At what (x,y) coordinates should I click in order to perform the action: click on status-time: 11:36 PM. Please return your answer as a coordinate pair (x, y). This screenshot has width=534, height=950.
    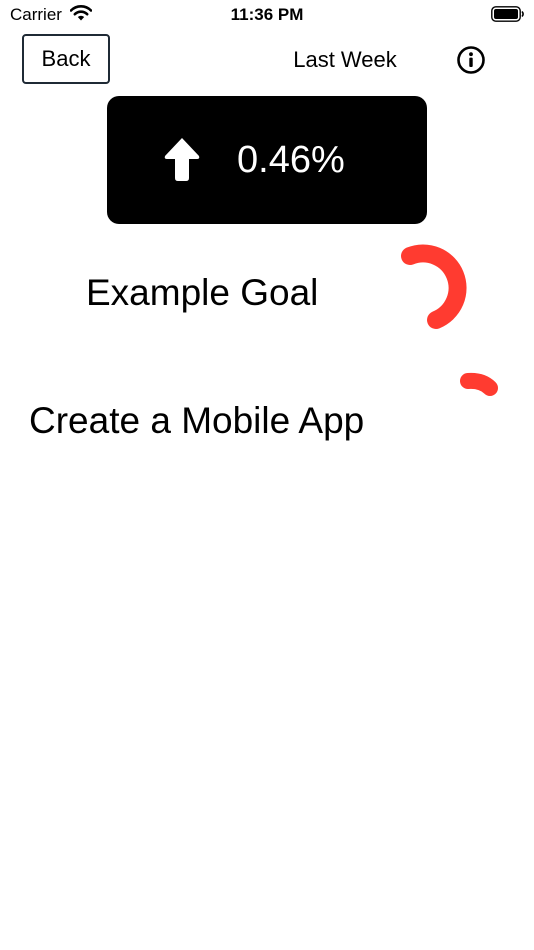
    Looking at the image, I should click on (267, 14).